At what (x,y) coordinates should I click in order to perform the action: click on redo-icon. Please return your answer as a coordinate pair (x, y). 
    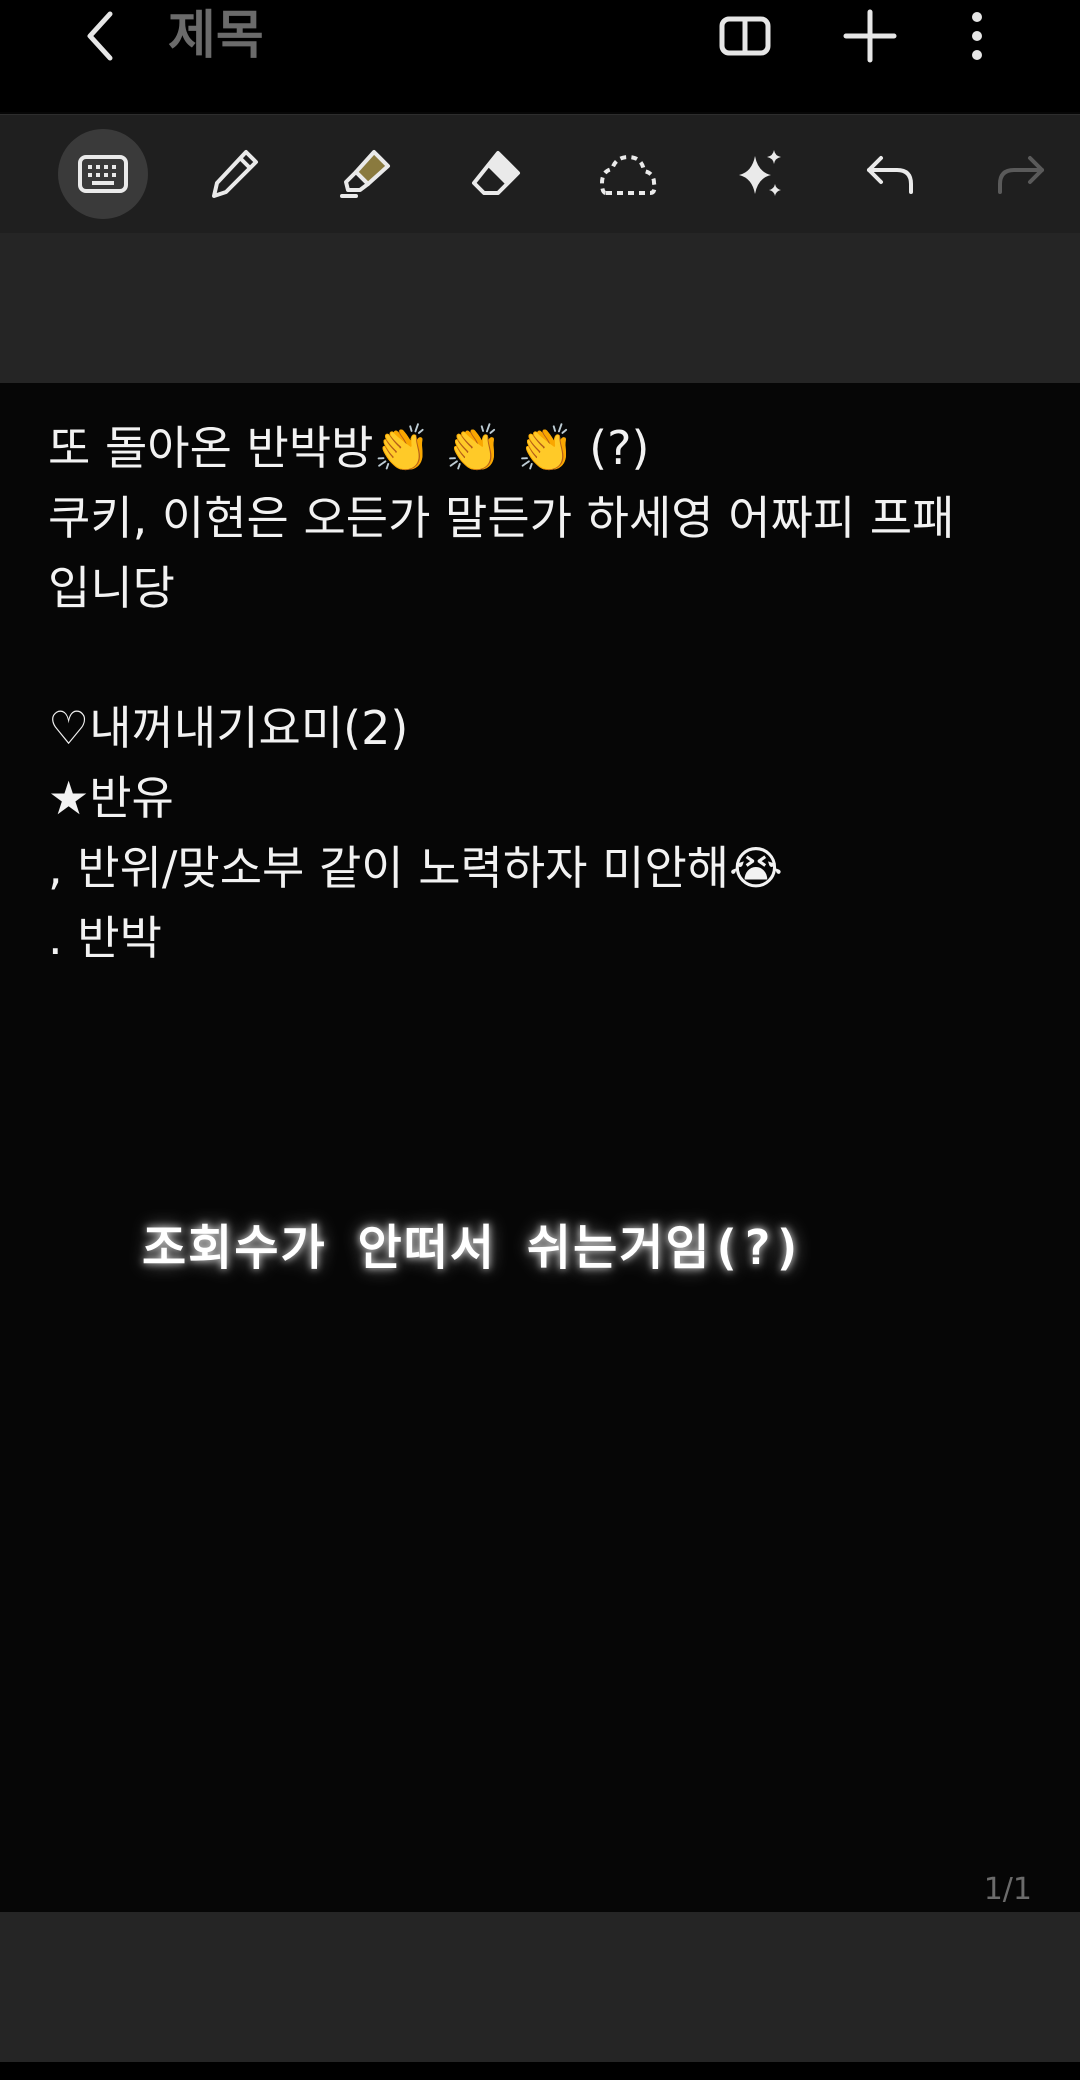
    Looking at the image, I should click on (1021, 175).